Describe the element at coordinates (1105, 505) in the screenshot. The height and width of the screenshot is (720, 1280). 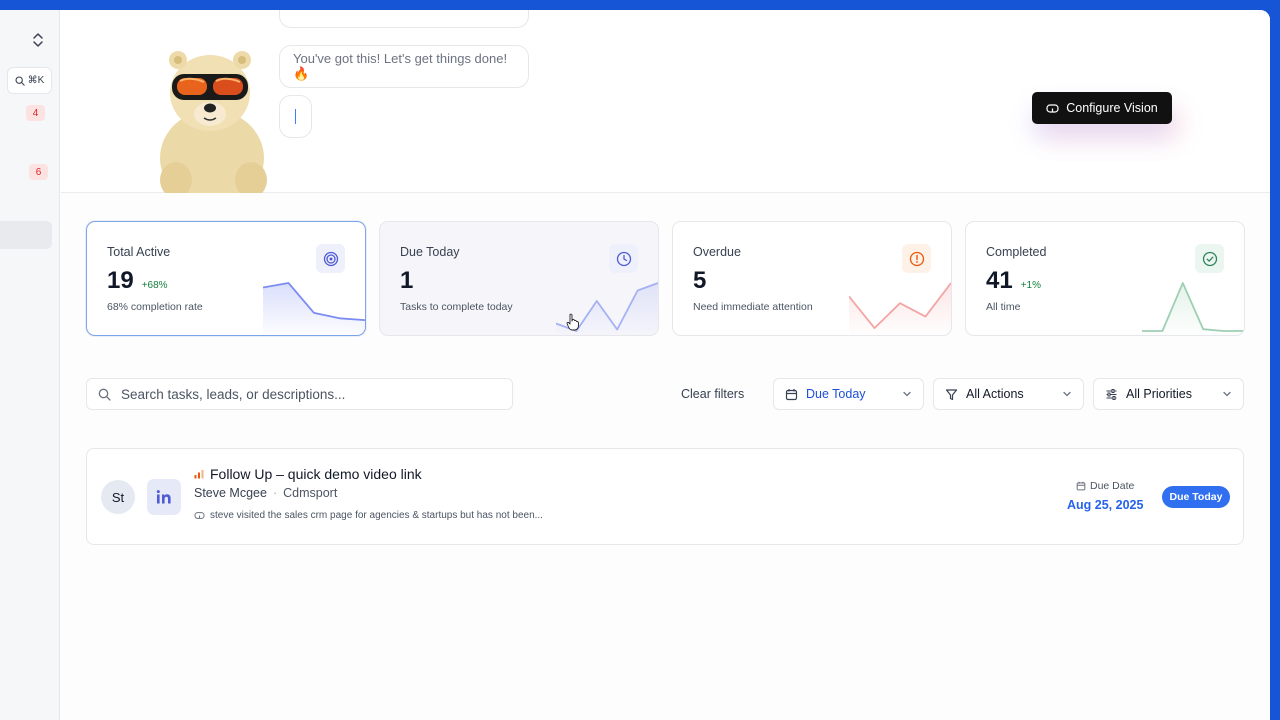
I see `due-date: Aug 25, 2025` at that location.